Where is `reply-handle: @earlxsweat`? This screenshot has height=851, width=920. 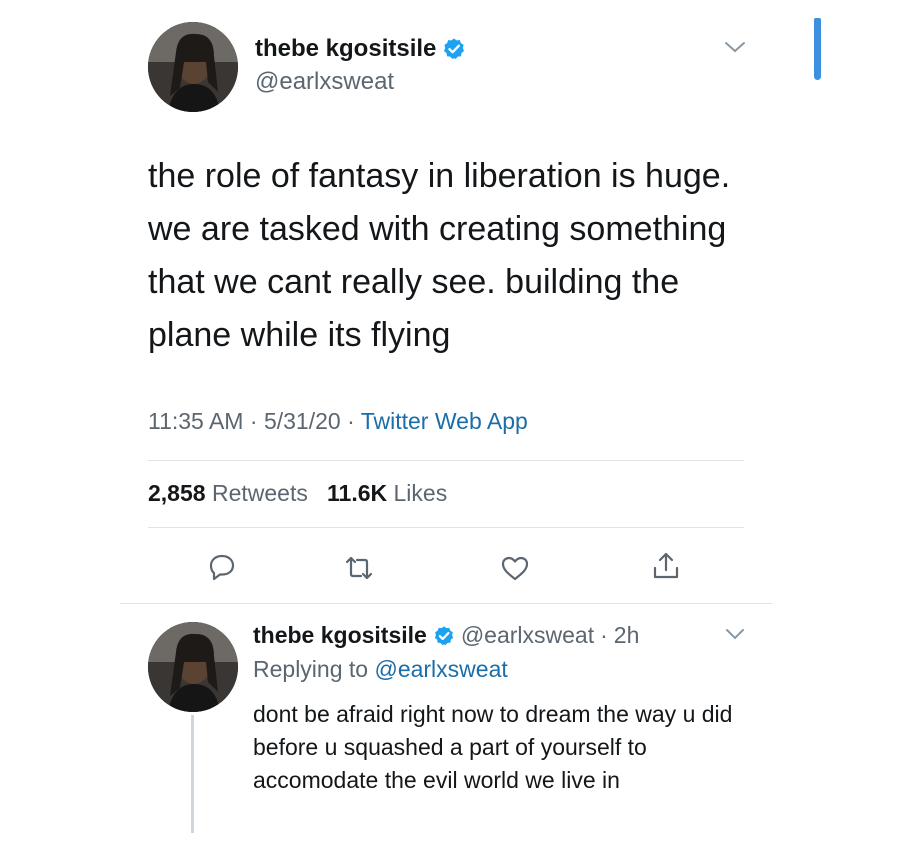
reply-handle: @earlxsweat is located at coordinates (527, 635).